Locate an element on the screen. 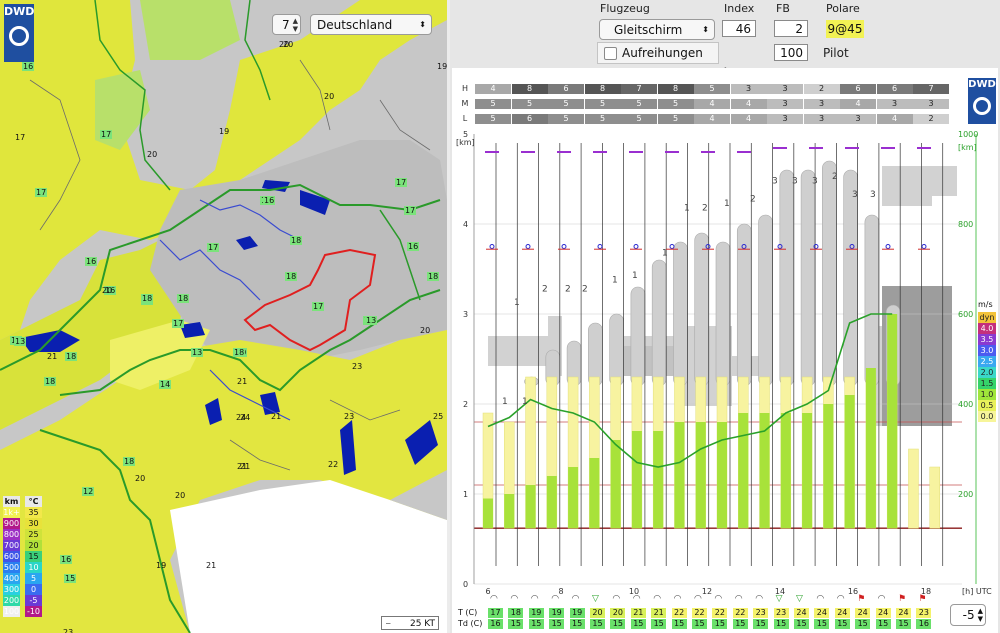 This screenshot has width=1000, height=633. temperature-cell: 24 is located at coordinates (903, 613).